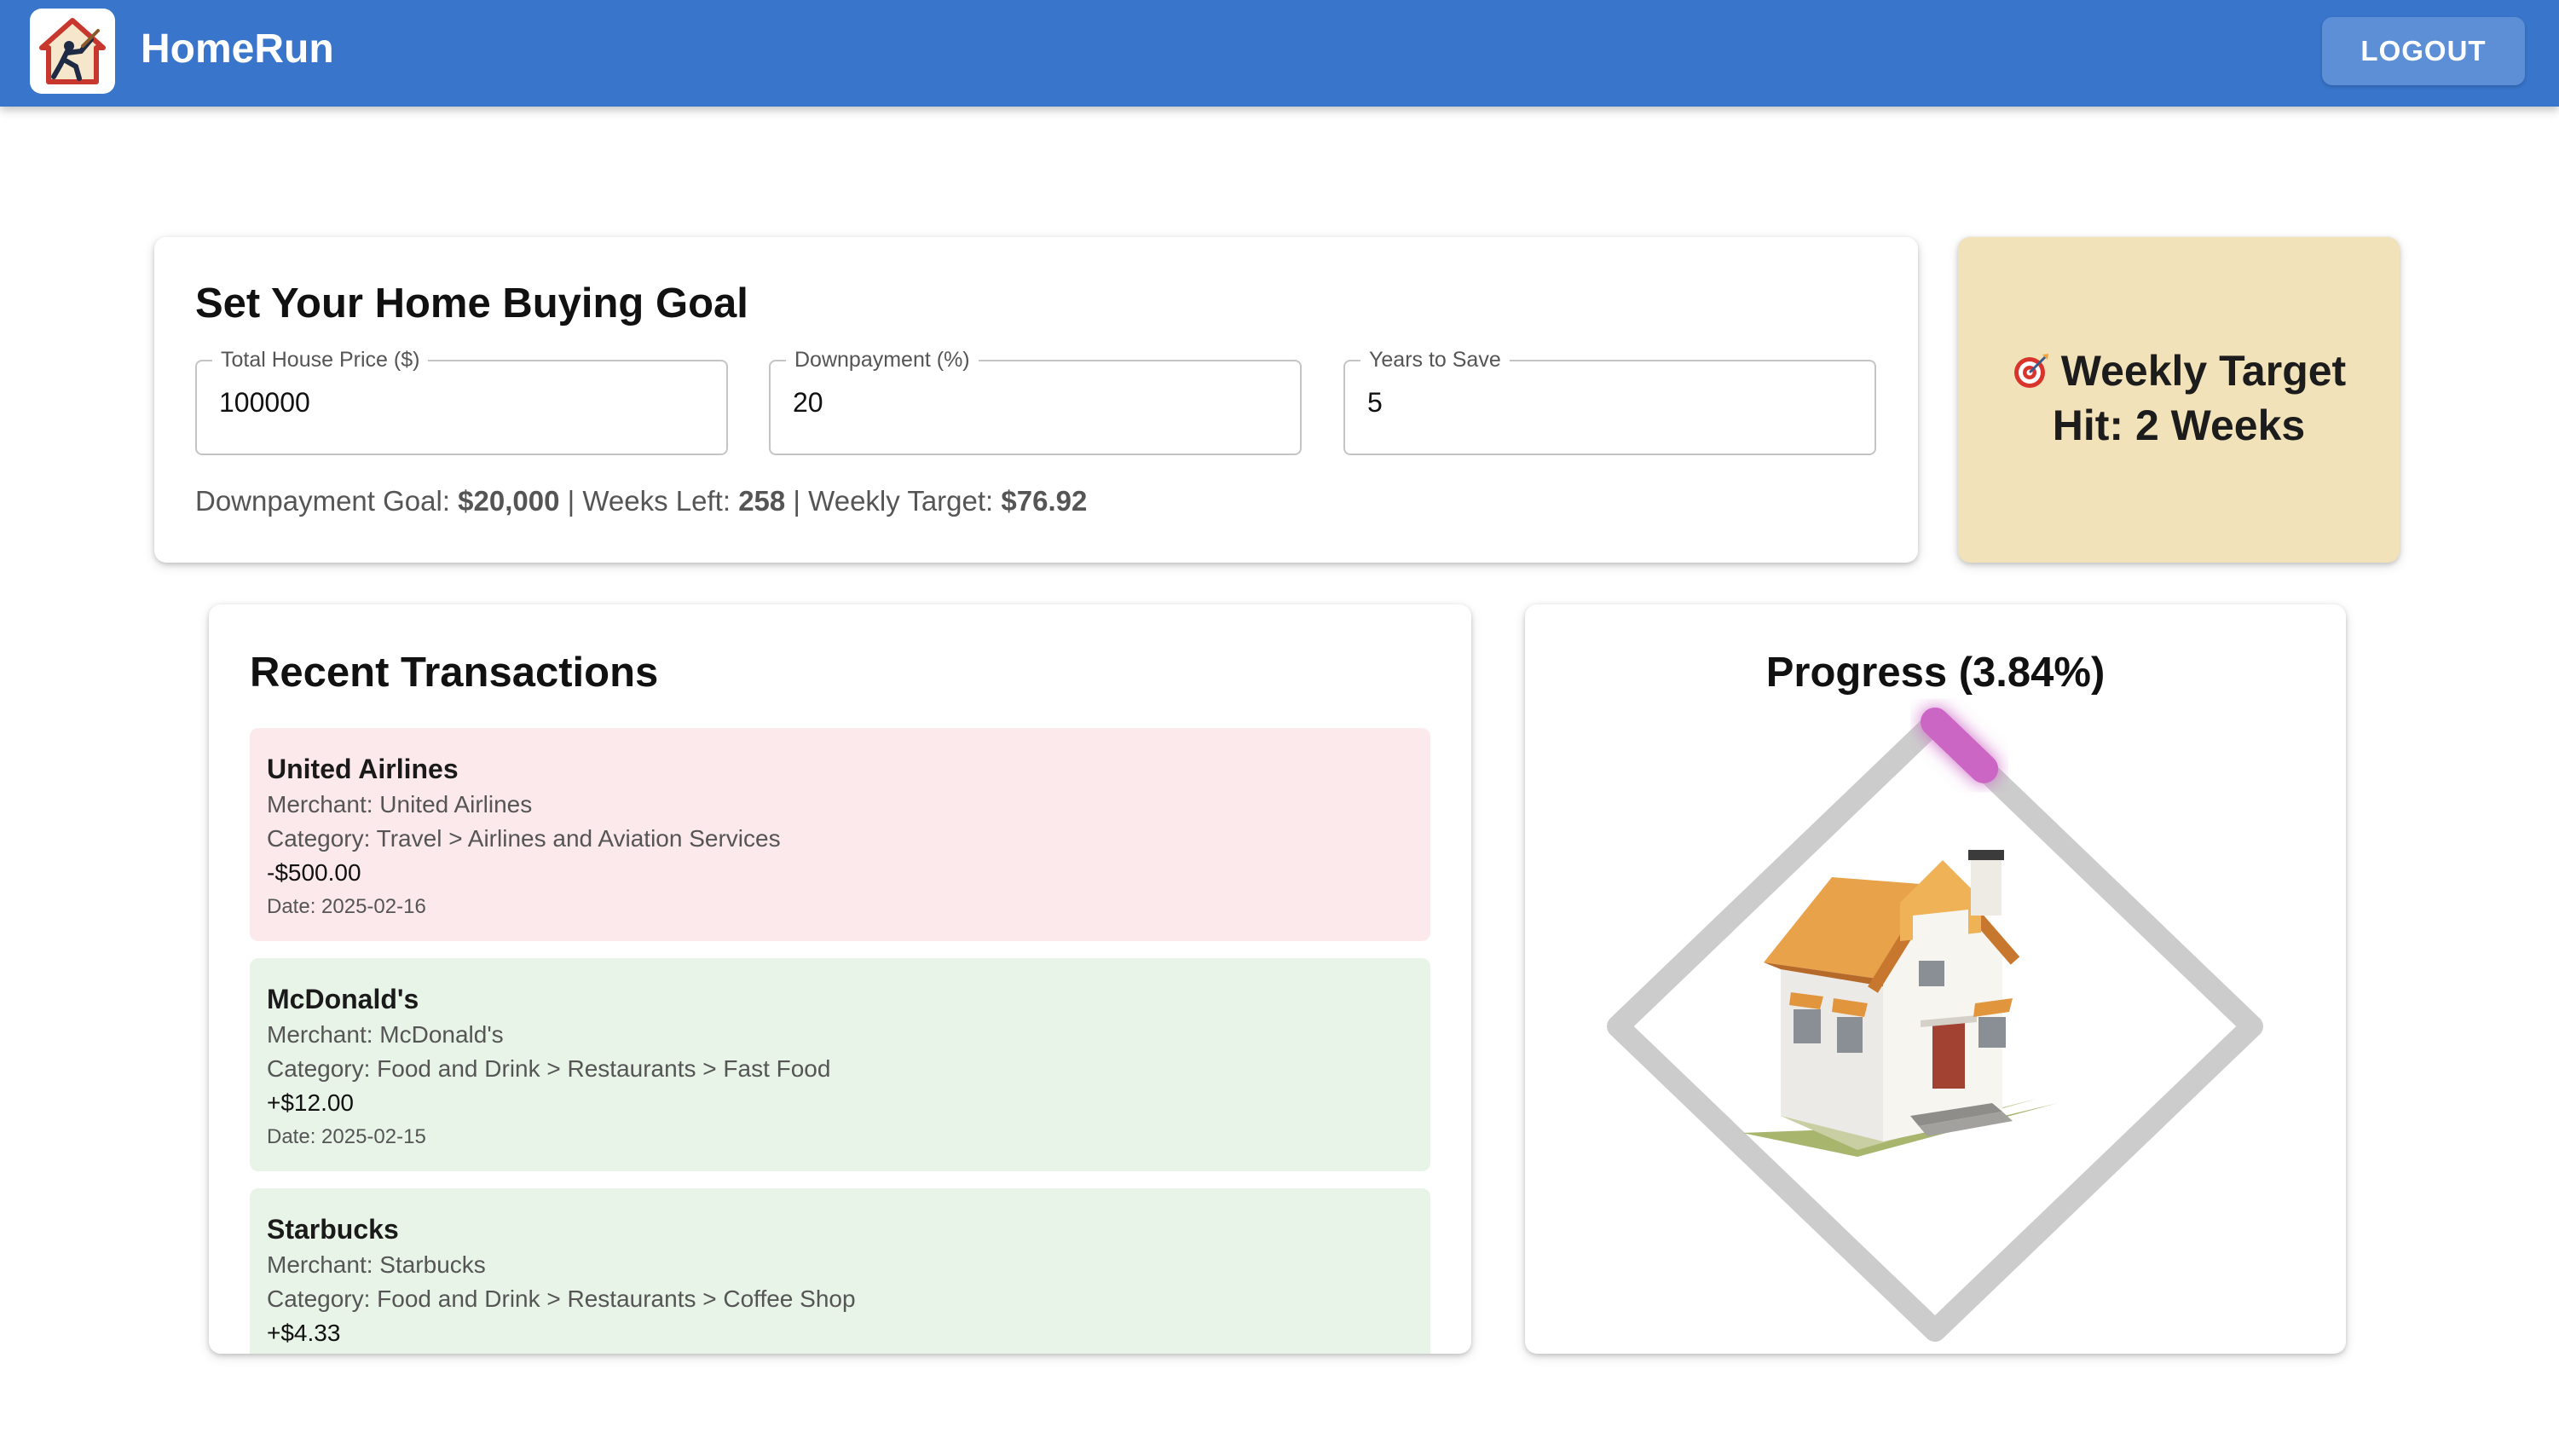 The image size is (2559, 1456). I want to click on weekly-target-card: Weekly Target Hit: 2 Weeks, so click(2179, 400).